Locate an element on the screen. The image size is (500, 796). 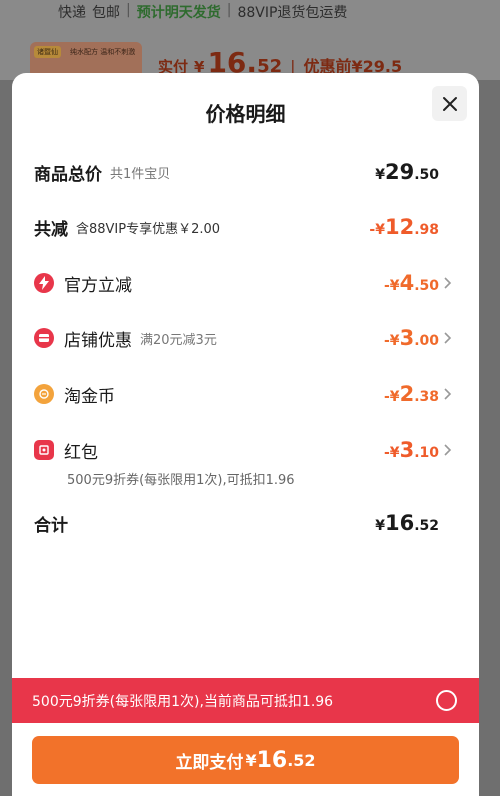
amount-int: 29 is located at coordinates (399, 172).